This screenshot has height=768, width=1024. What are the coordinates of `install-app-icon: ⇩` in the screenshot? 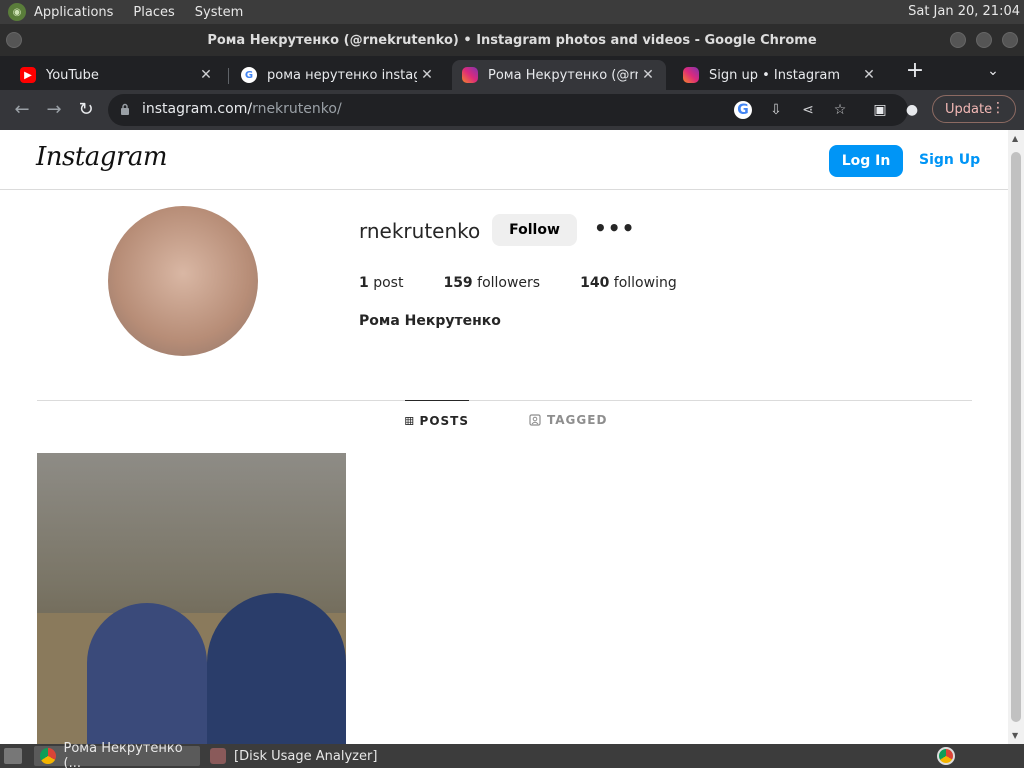 It's located at (776, 110).